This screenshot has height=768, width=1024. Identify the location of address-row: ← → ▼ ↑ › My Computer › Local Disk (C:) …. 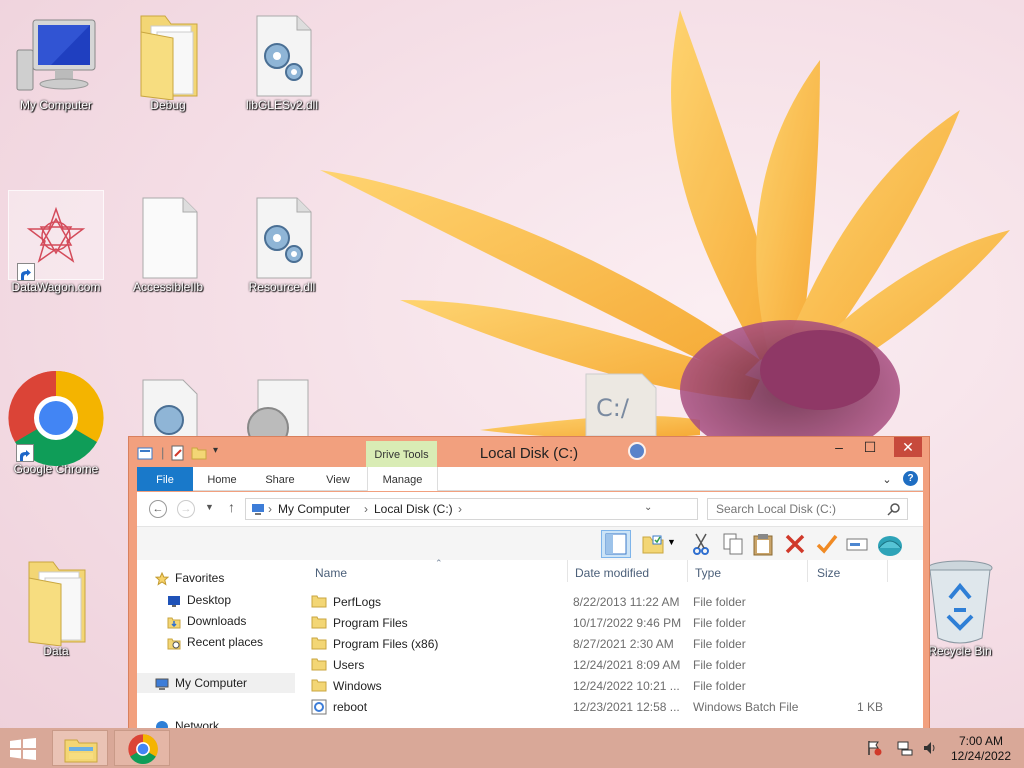
(530, 509).